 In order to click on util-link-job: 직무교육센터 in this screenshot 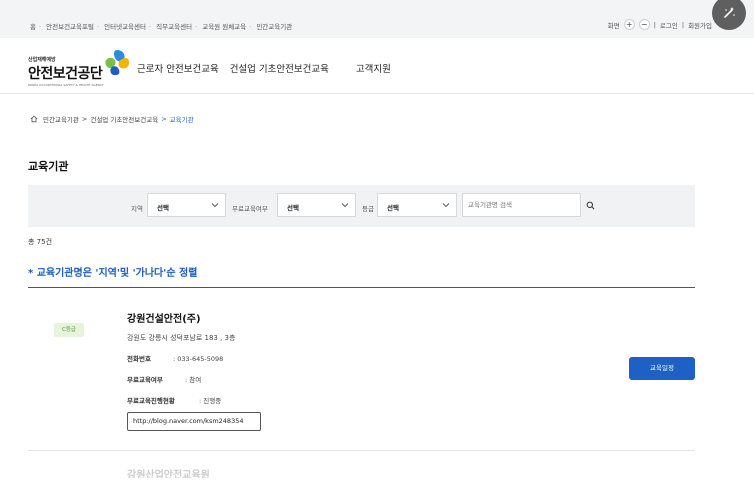, I will do `click(174, 26)`.